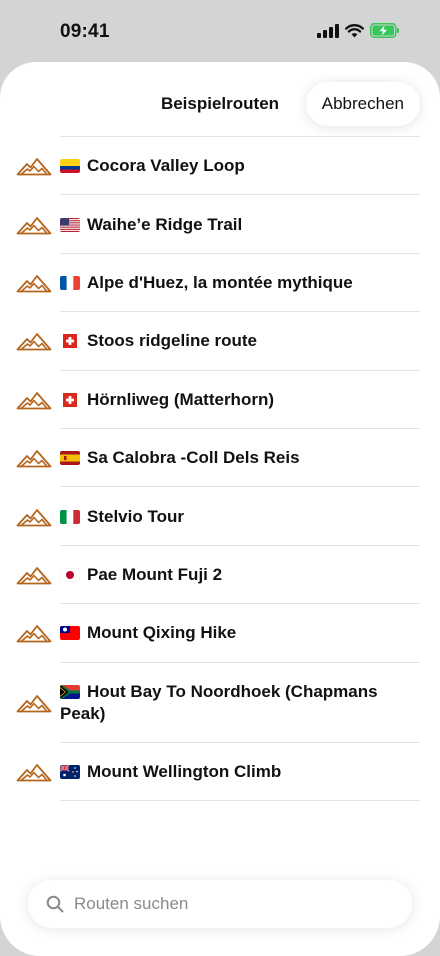 Image resolution: width=440 pixels, height=956 pixels. Describe the element at coordinates (155, 574) in the screenshot. I see `route-label: Pae Mount Fuji 2` at that location.